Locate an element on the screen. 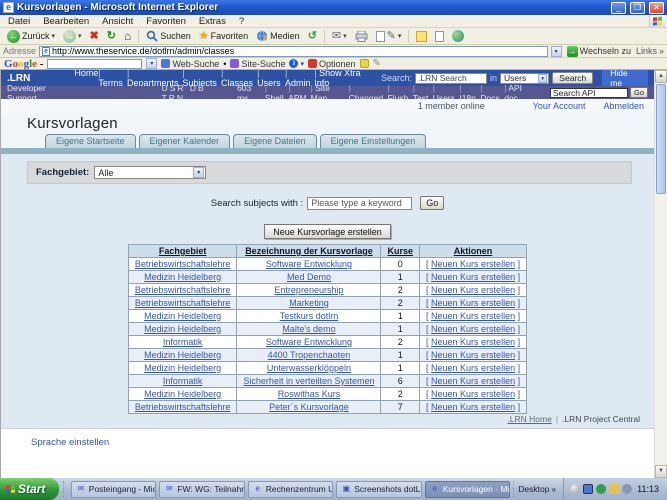 The image size is (667, 500). menu-item: Ansicht is located at coordinates (117, 21).